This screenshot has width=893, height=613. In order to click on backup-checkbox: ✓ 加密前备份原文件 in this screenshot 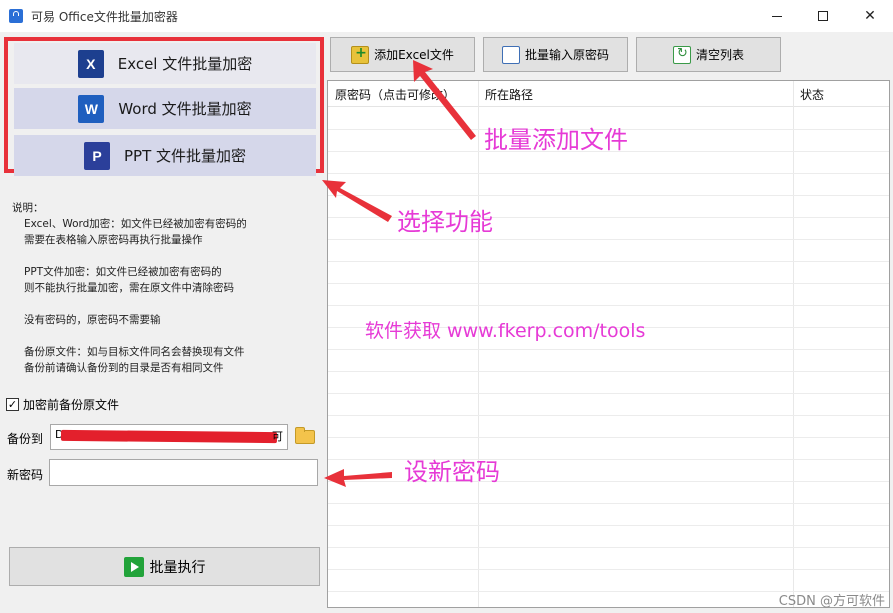, I will do `click(62, 404)`.